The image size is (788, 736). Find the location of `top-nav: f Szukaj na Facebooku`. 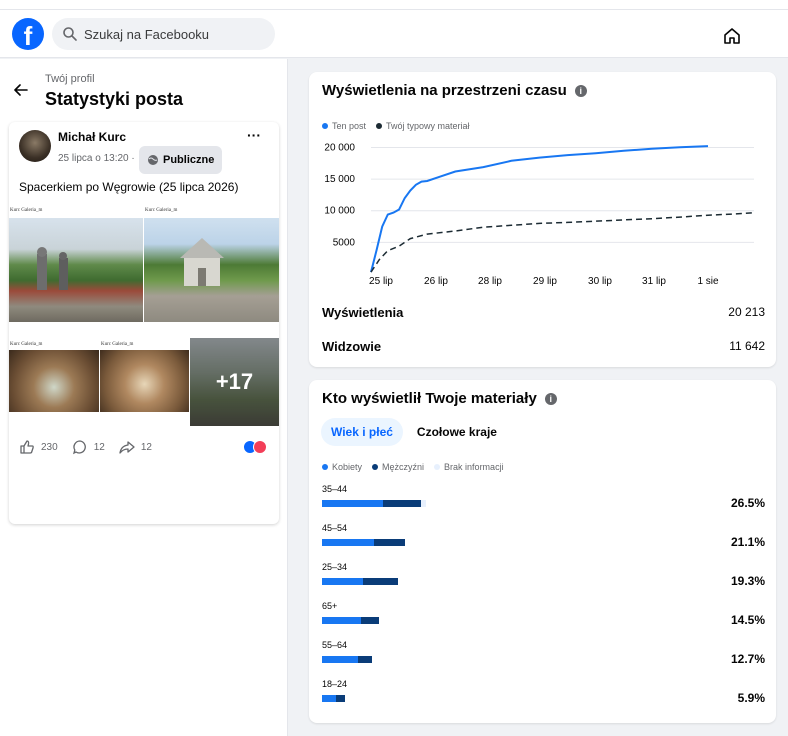

top-nav: f Szukaj na Facebooku is located at coordinates (394, 34).